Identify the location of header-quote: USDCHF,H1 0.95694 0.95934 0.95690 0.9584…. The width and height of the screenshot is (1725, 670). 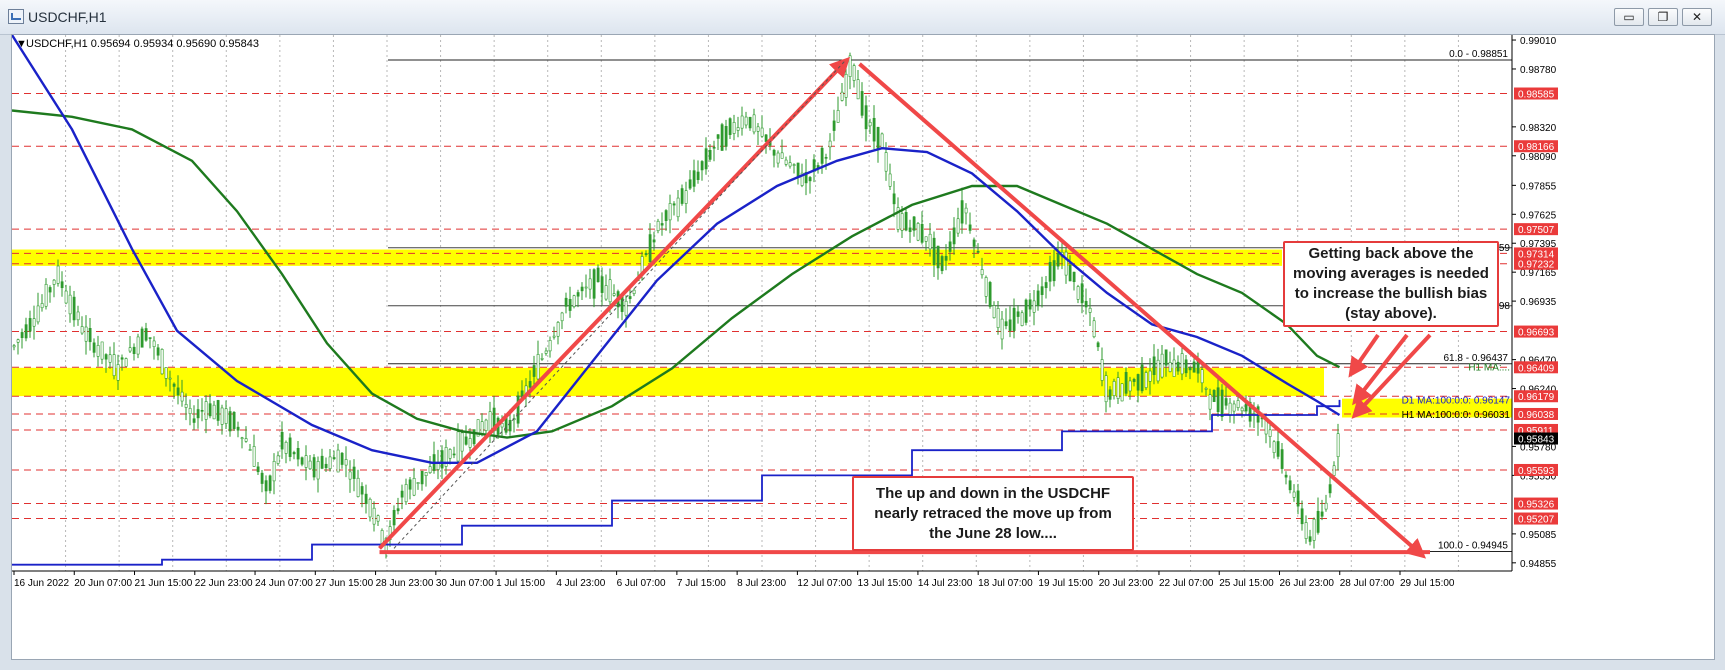
(142, 44).